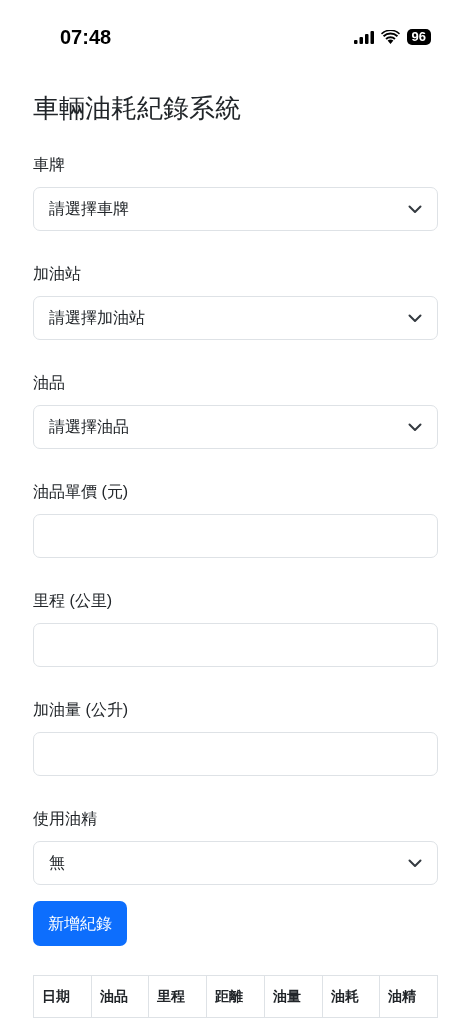 Image resolution: width=471 pixels, height=1024 pixels. I want to click on signal-icon, so click(363, 37).